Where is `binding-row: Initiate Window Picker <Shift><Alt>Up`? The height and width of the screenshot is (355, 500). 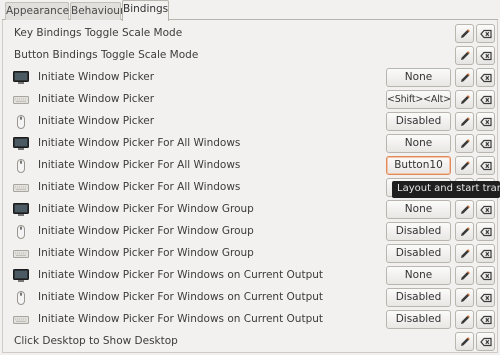
binding-row: Initiate Window Picker <Shift><Alt>Up is located at coordinates (251, 100).